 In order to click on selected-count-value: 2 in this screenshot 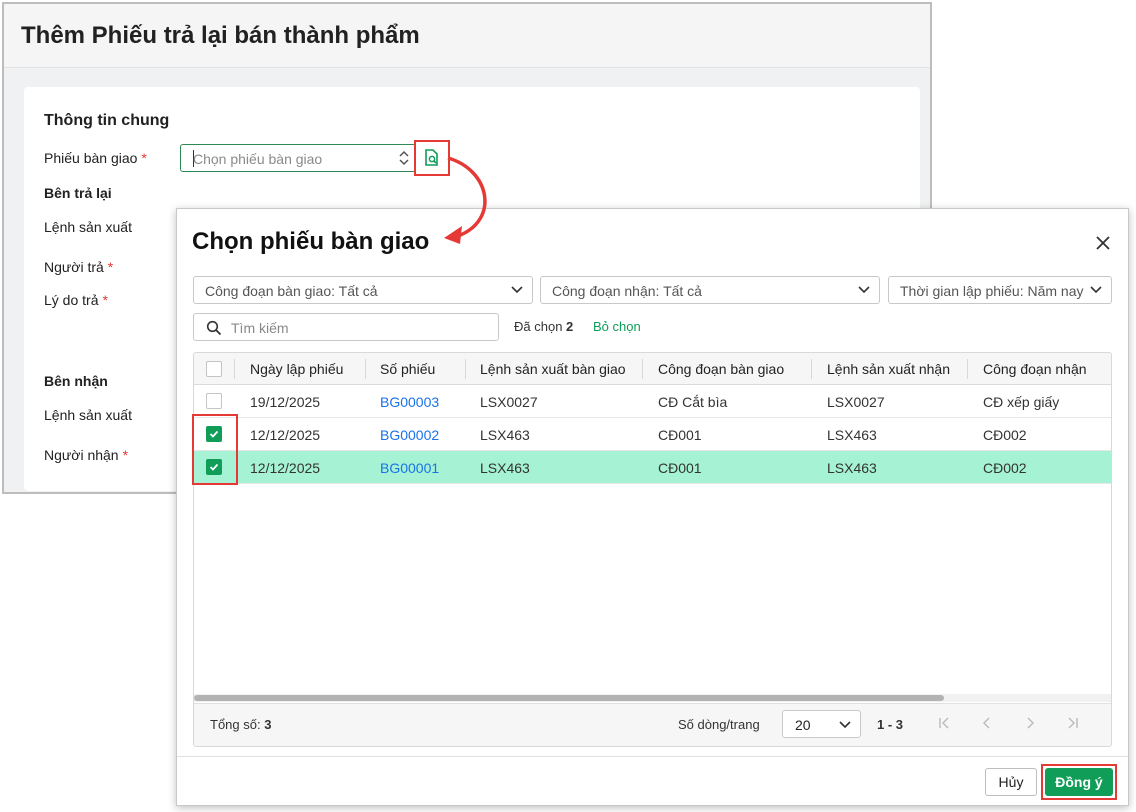, I will do `click(570, 326)`.